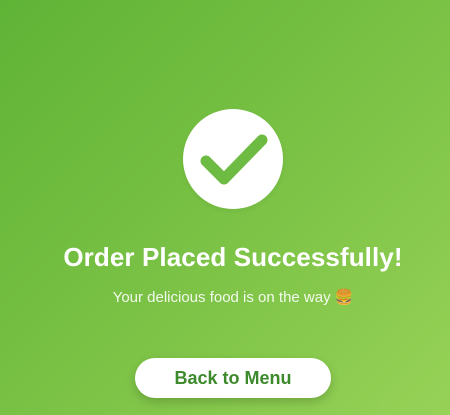 The height and width of the screenshot is (415, 450). Describe the element at coordinates (233, 257) in the screenshot. I see `success-title: Order Placed Successfully!` at that location.